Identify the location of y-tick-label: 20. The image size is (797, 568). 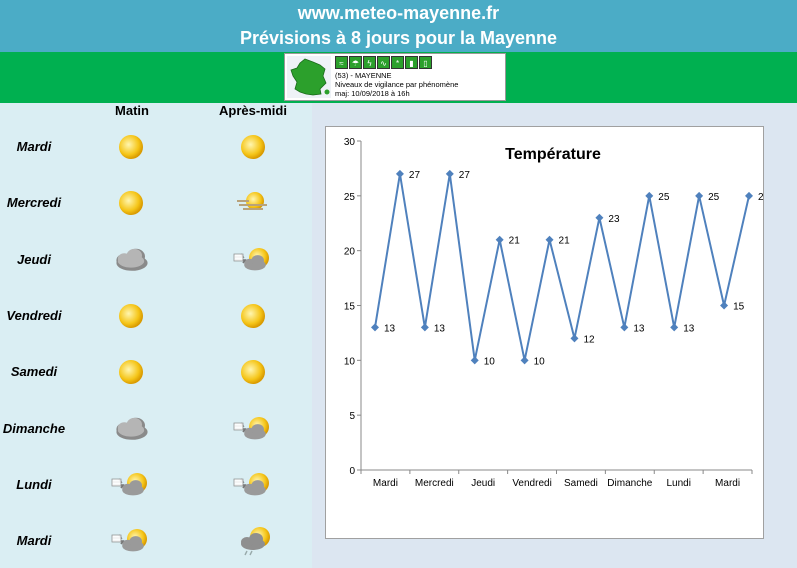
(350, 252).